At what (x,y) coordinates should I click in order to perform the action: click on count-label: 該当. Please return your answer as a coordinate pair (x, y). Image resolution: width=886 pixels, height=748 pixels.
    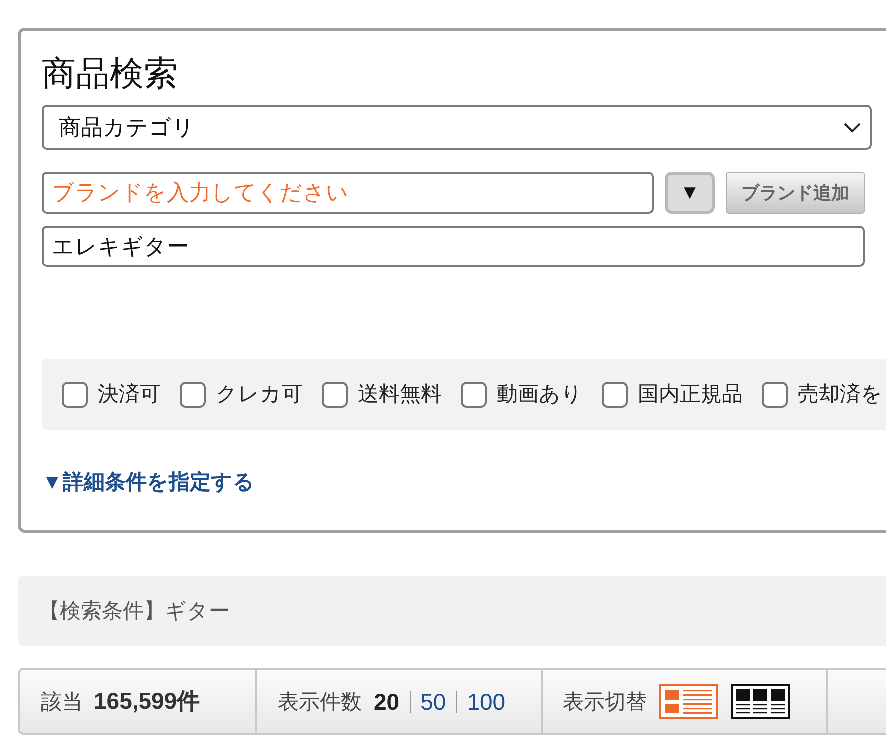
    Looking at the image, I should click on (62, 703).